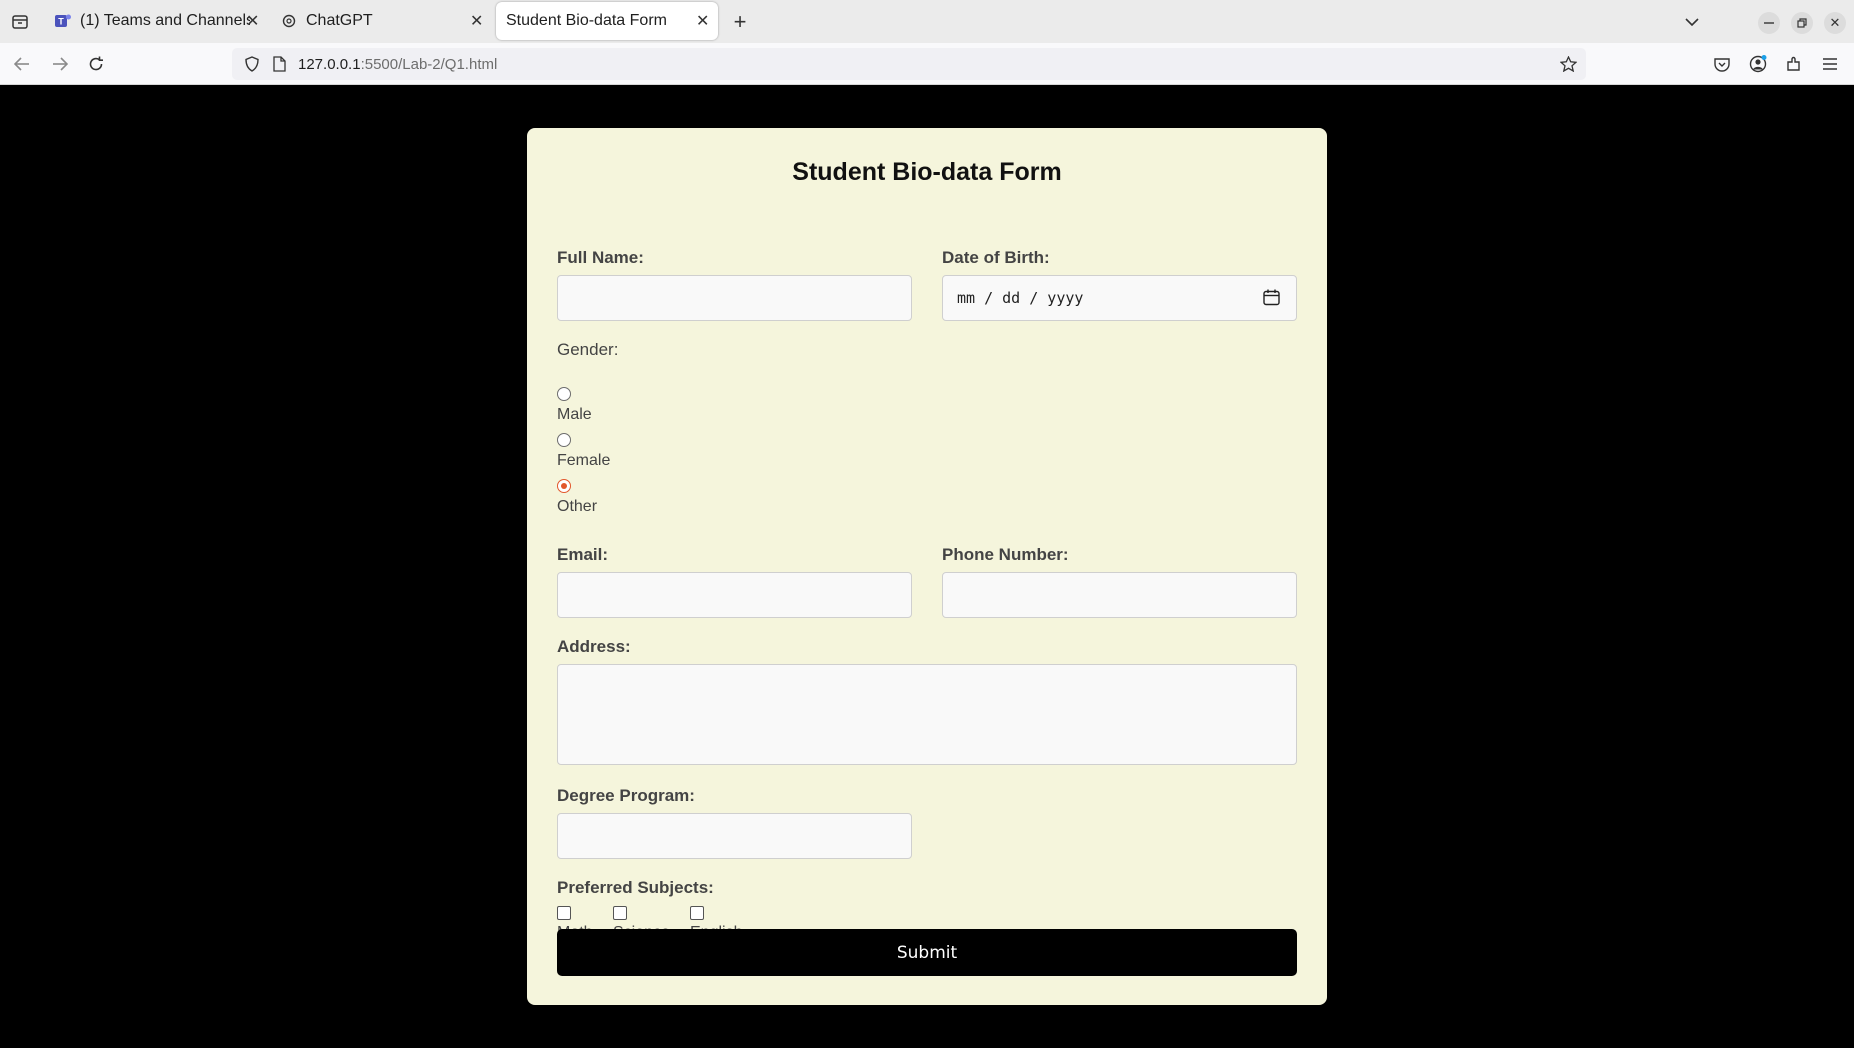 Image resolution: width=1854 pixels, height=1048 pixels. Describe the element at coordinates (380, 21) in the screenshot. I see `tab-chatgpt: ChatGPT ✕` at that location.